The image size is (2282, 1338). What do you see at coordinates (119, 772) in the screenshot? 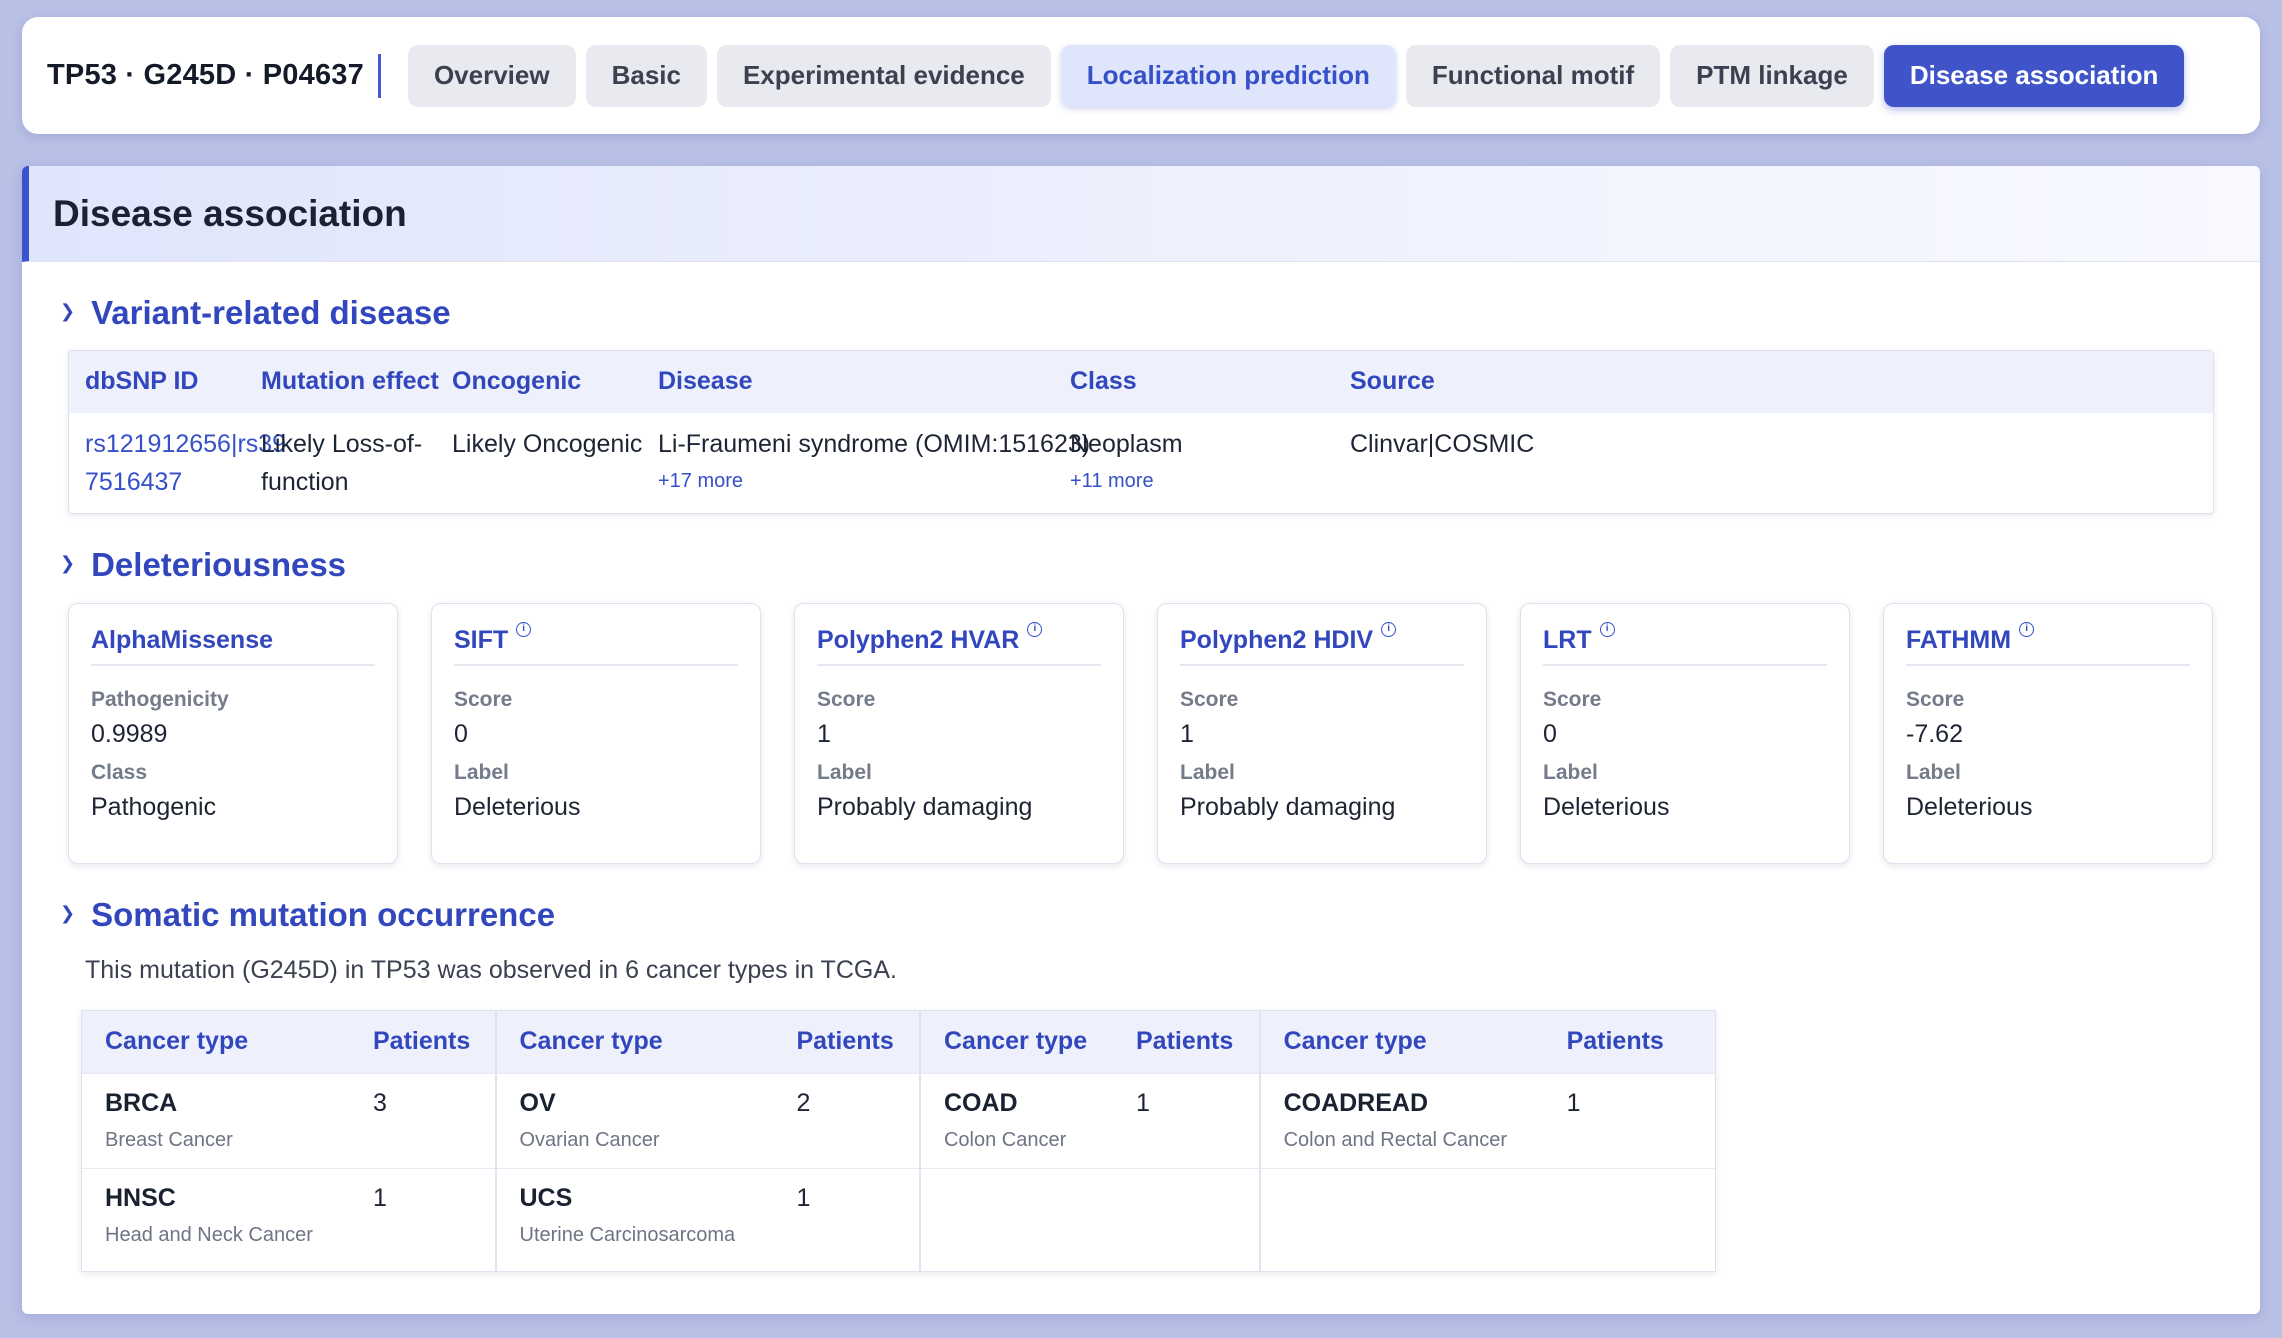
I see `card-label: Class` at bounding box center [119, 772].